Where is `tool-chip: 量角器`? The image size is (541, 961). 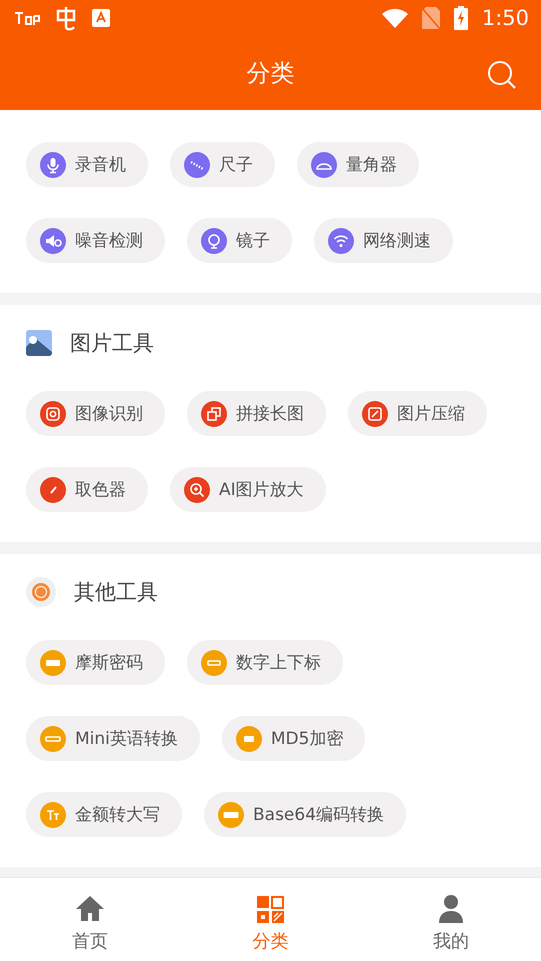 tool-chip: 量角器 is located at coordinates (358, 164).